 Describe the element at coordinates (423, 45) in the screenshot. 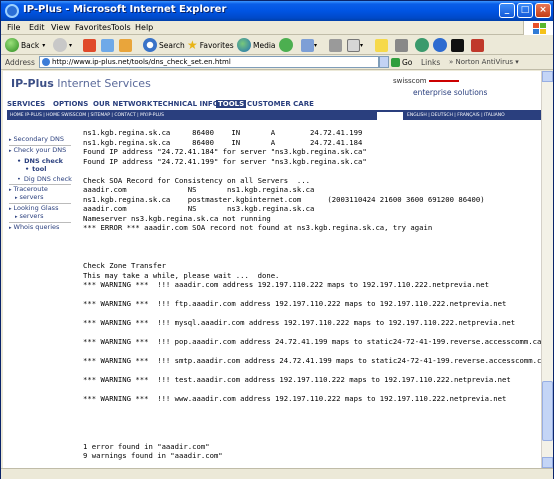

I see `research-button` at that location.